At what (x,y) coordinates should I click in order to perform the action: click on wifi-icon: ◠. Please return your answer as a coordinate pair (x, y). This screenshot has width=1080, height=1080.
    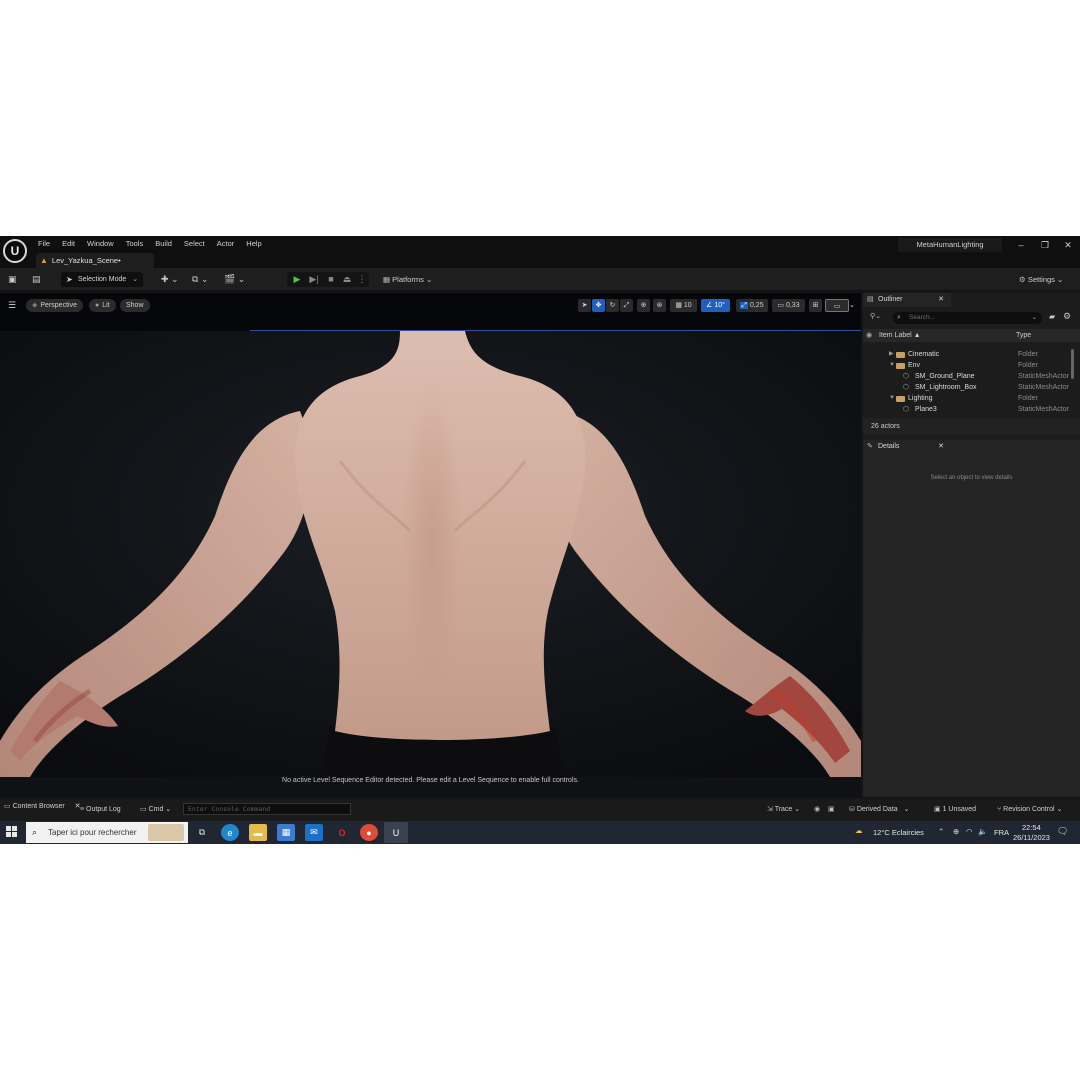
    Looking at the image, I should click on (969, 831).